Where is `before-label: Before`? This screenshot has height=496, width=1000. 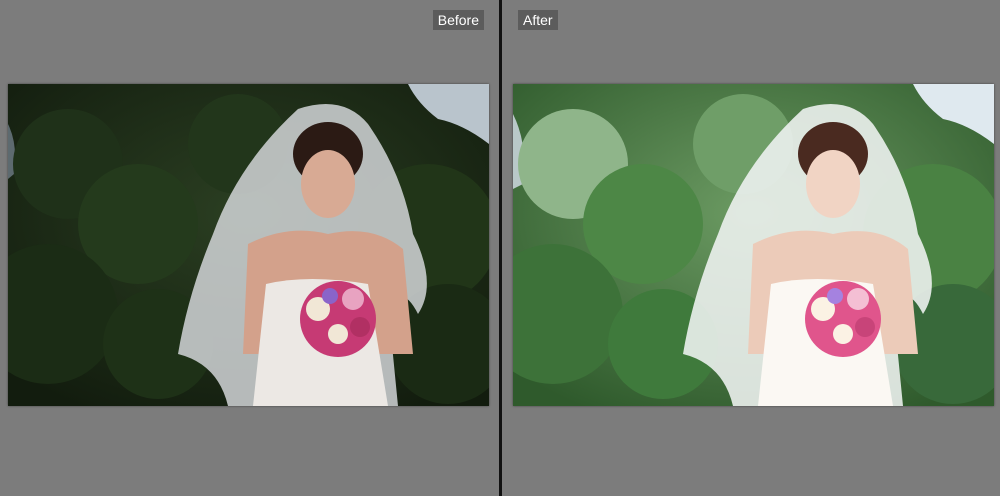
before-label: Before is located at coordinates (458, 20).